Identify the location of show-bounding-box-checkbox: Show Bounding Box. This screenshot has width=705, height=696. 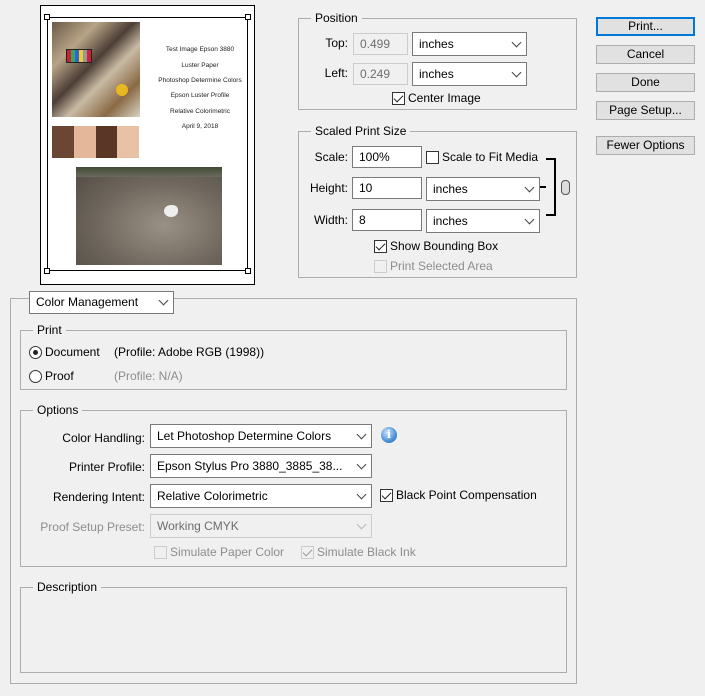
(436, 246).